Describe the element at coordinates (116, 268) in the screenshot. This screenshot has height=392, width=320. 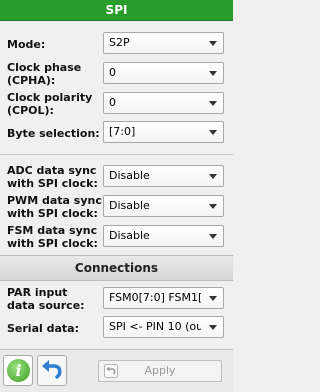
I see `connections-header: Connections` at that location.